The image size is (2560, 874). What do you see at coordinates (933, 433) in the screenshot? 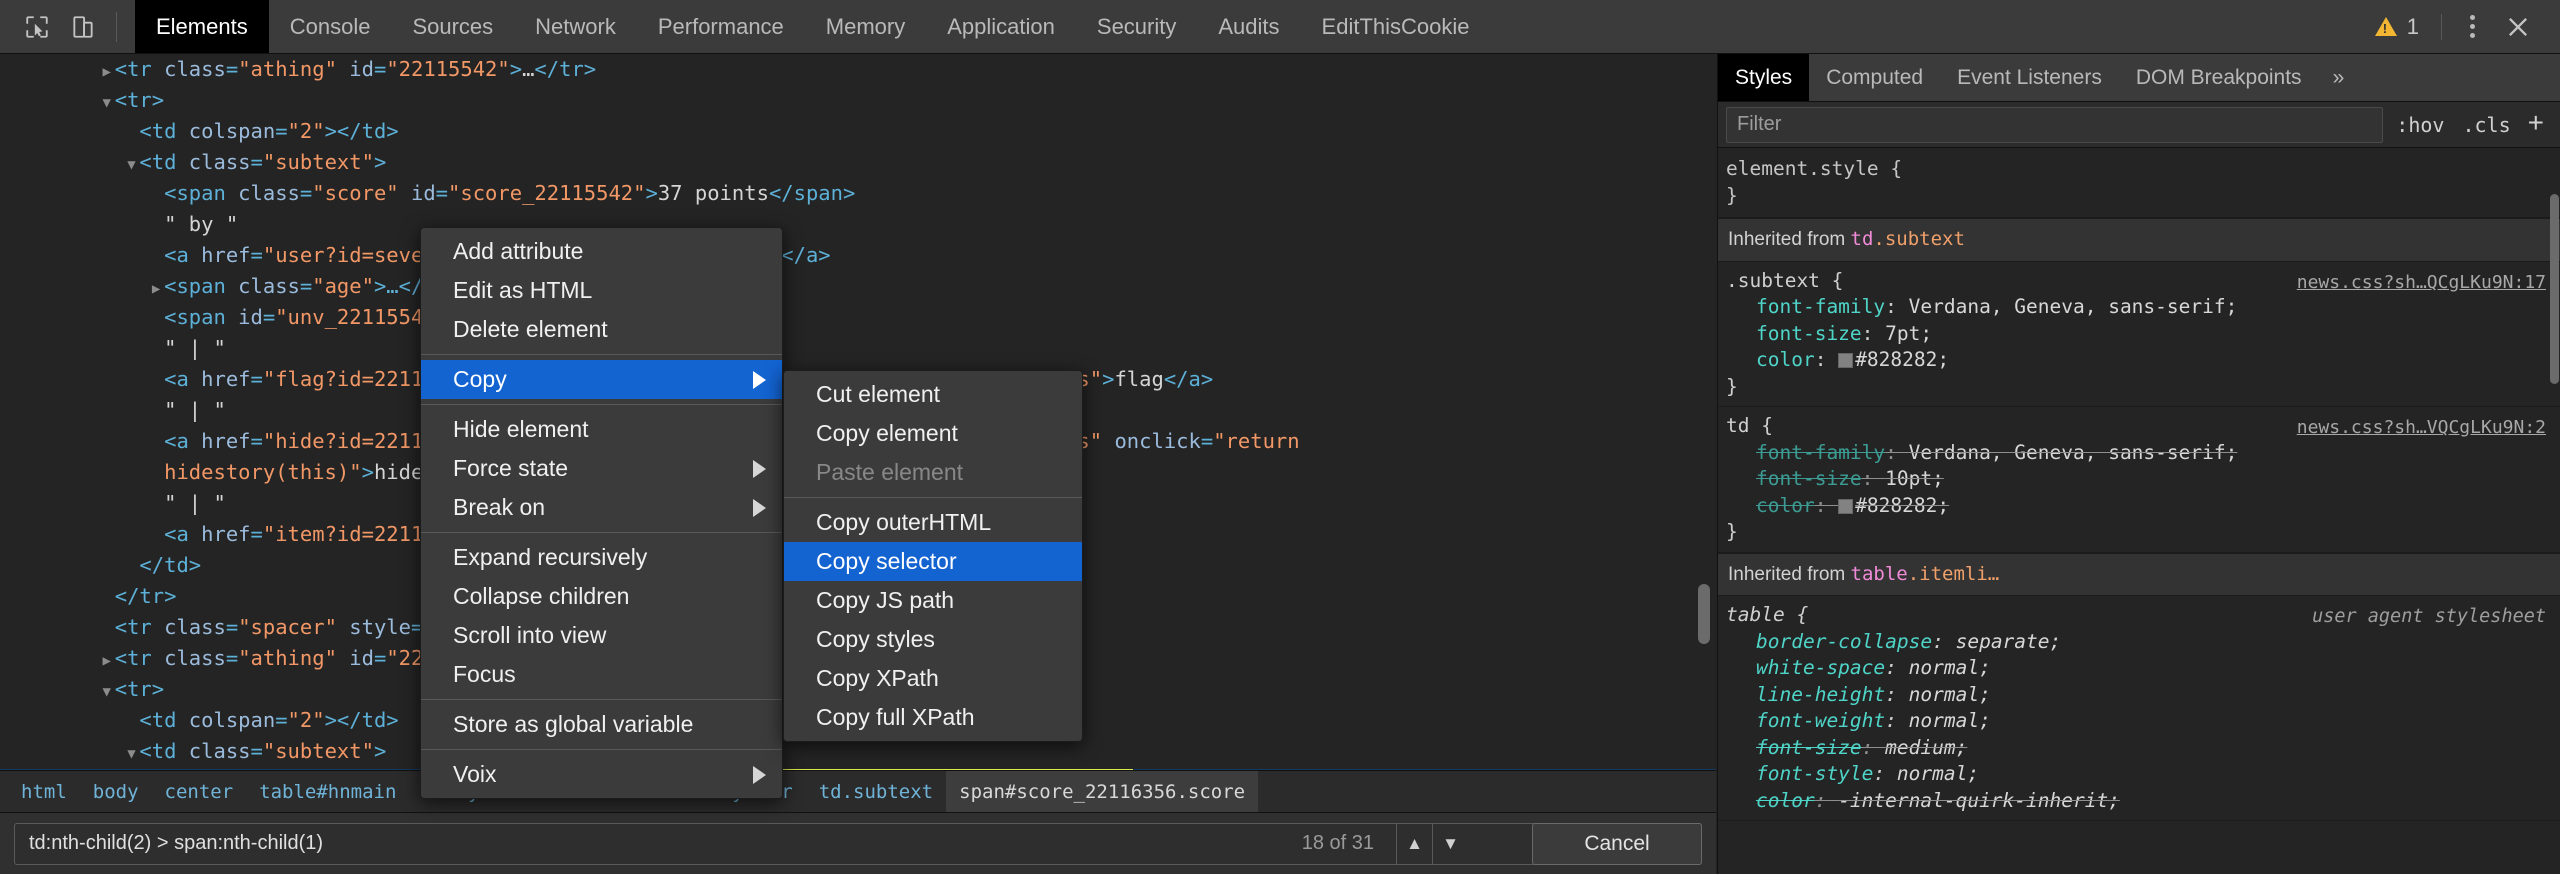
I see `menu-item-copy-element: Copy element` at bounding box center [933, 433].